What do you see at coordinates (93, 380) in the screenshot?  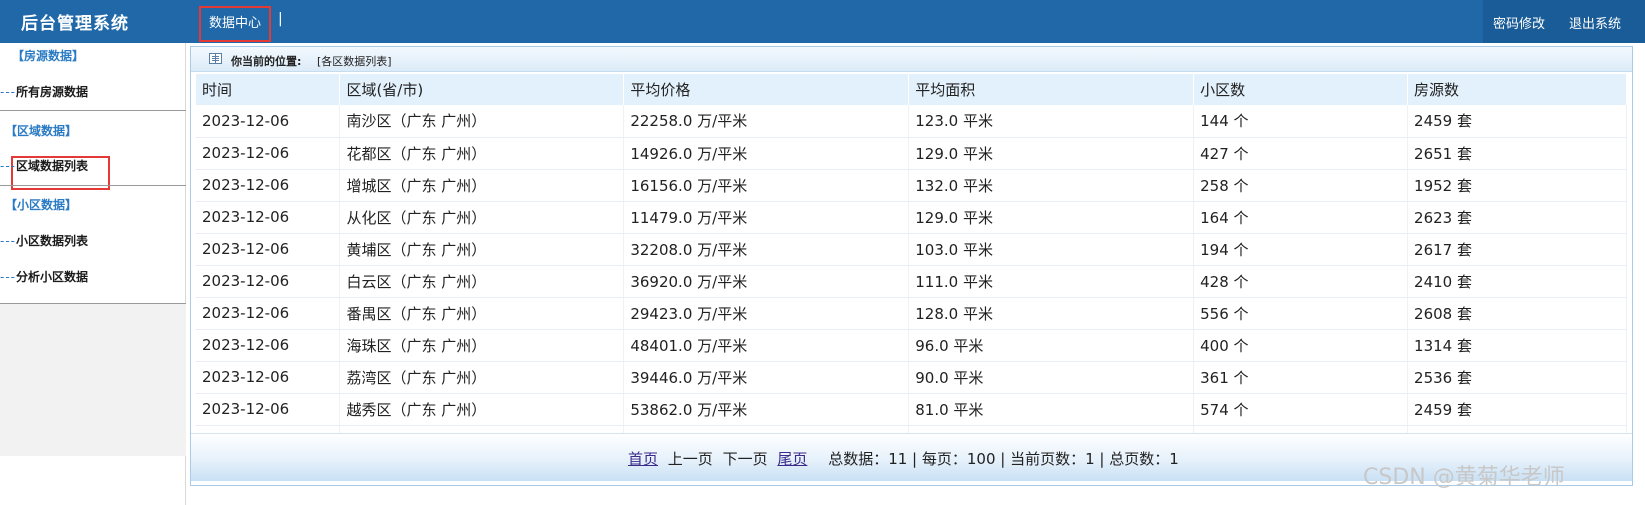 I see `sidebar-empty-area` at bounding box center [93, 380].